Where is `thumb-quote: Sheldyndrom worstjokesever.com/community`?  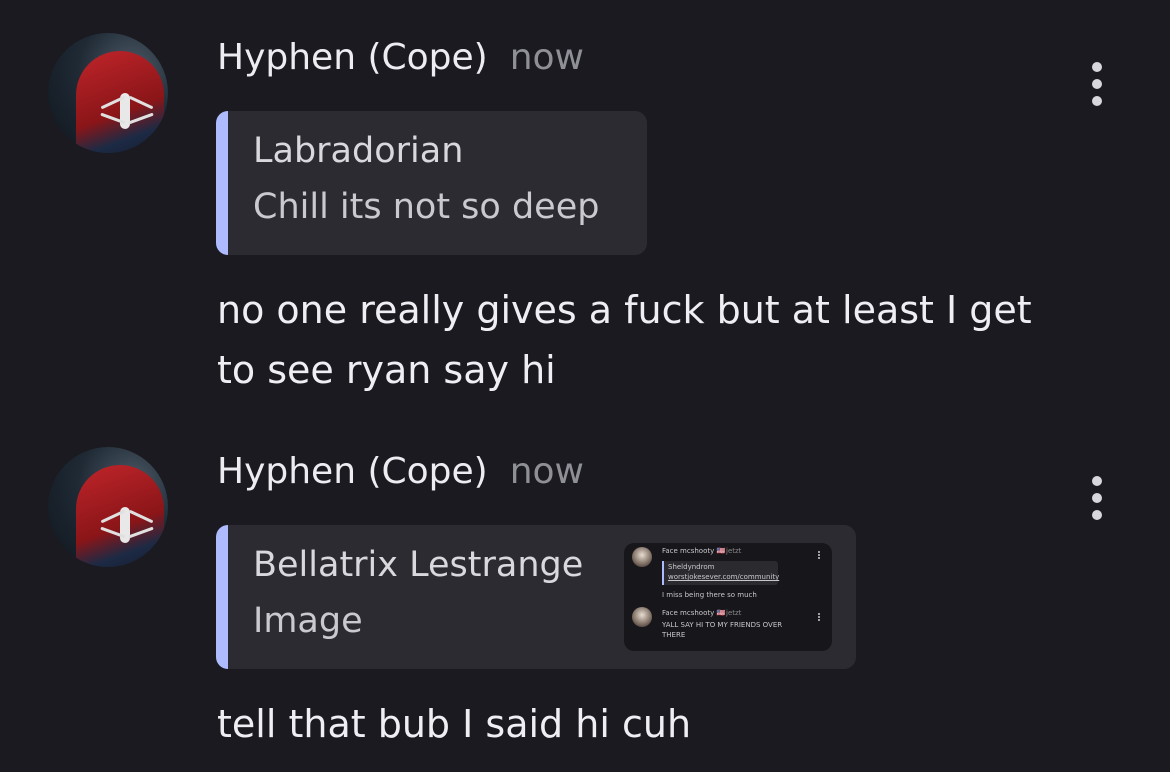
thumb-quote: Sheldyndrom worstjokesever.com/community is located at coordinates (721, 573).